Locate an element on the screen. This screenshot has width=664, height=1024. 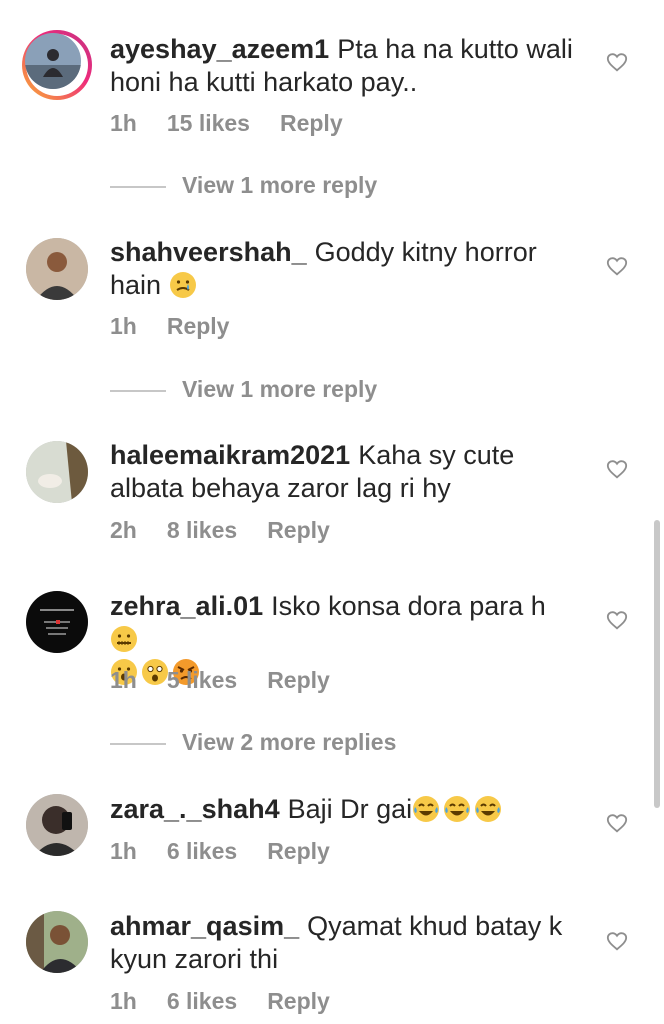
comment-username: shahveershah_ is located at coordinates (208, 252).